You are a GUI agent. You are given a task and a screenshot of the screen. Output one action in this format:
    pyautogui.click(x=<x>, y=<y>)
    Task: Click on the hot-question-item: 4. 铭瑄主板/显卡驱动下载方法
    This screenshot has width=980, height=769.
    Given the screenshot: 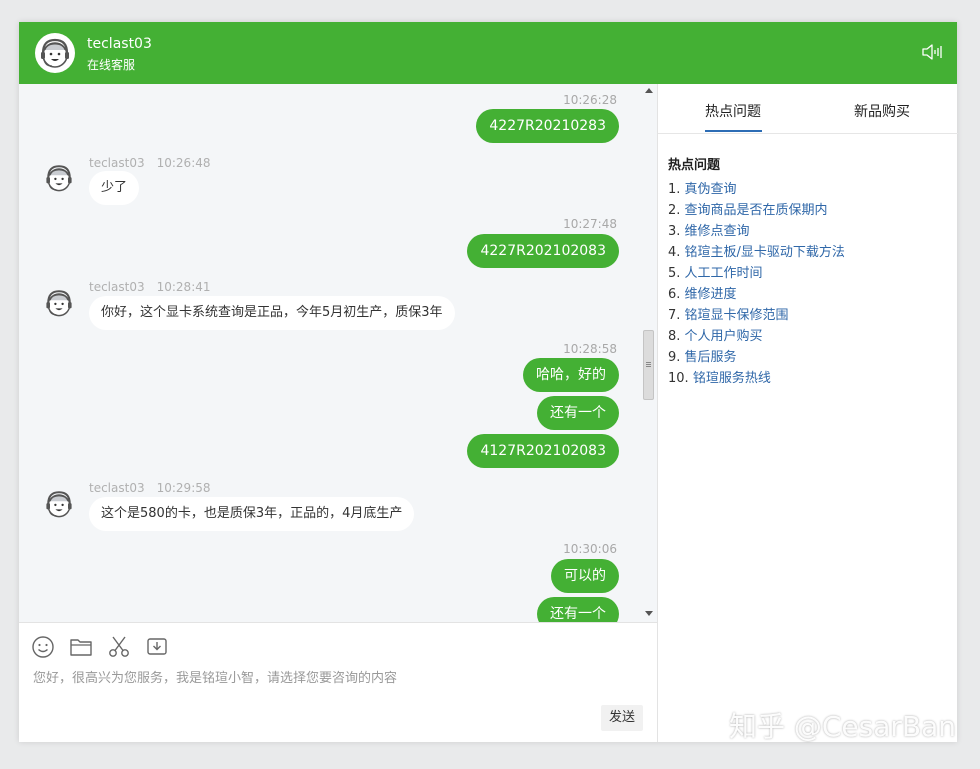 What is the action you would take?
    pyautogui.click(x=756, y=252)
    